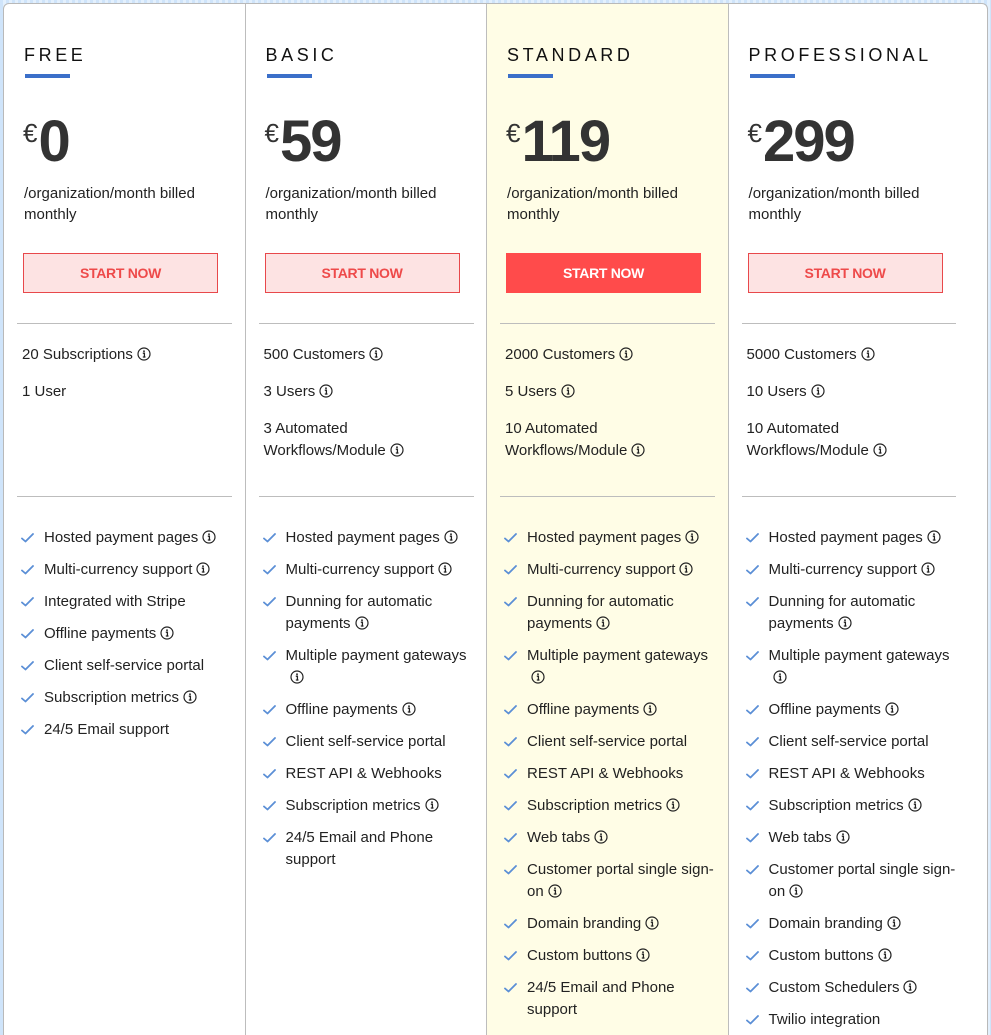 This screenshot has width=991, height=1035. What do you see at coordinates (376, 655) in the screenshot?
I see `feature-label: Multiple payment gateways` at bounding box center [376, 655].